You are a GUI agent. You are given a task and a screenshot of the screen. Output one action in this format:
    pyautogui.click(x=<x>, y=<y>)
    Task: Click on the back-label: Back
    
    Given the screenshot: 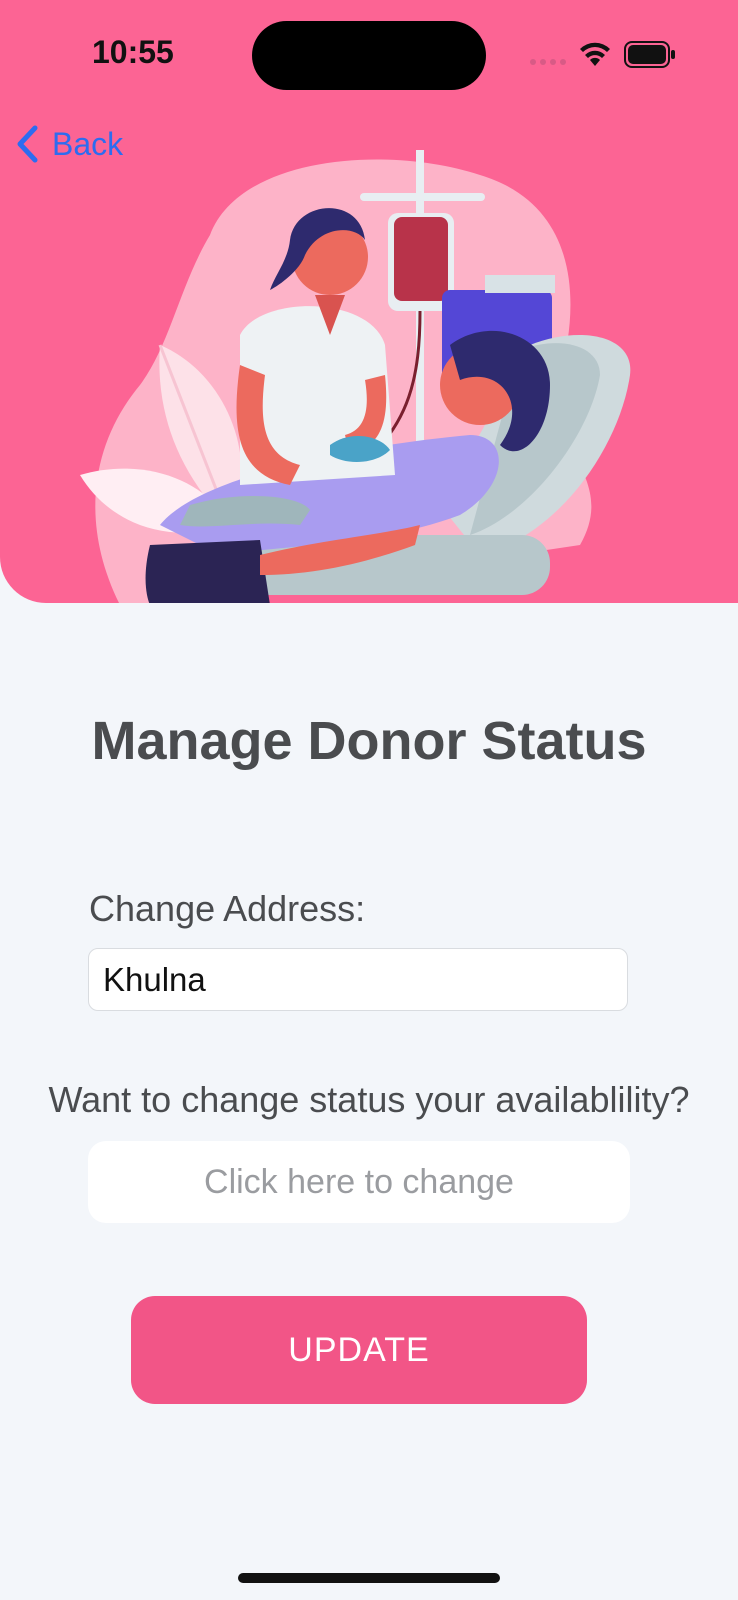 What is the action you would take?
    pyautogui.click(x=88, y=143)
    